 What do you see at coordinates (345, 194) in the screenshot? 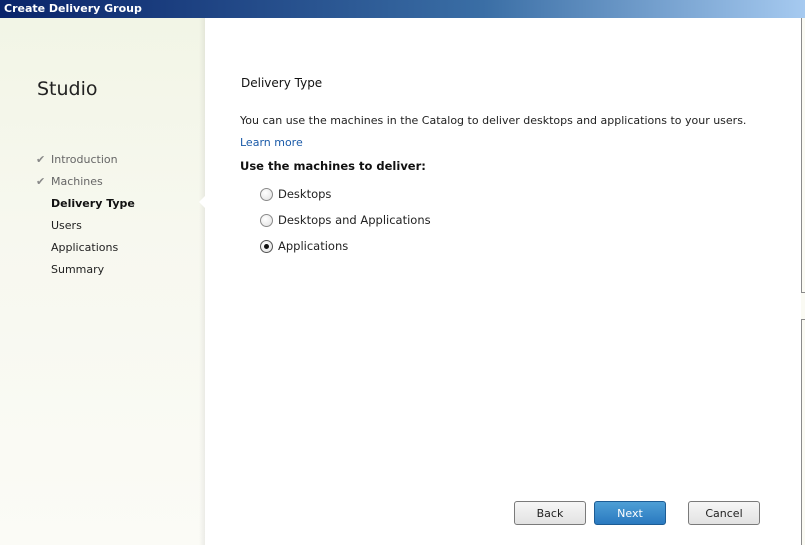
I see `option-desktops: Desktops` at bounding box center [345, 194].